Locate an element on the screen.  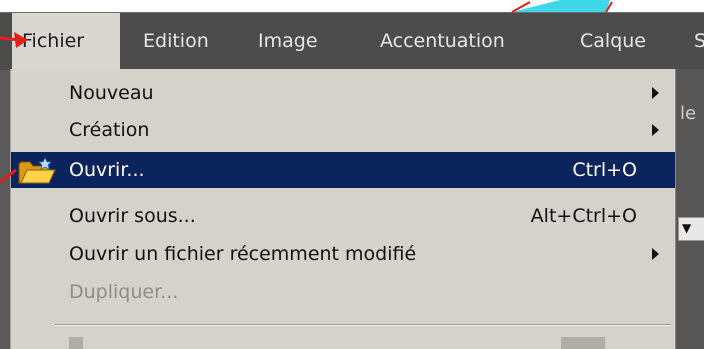
menu-item-creation: Création is located at coordinates (343, 130).